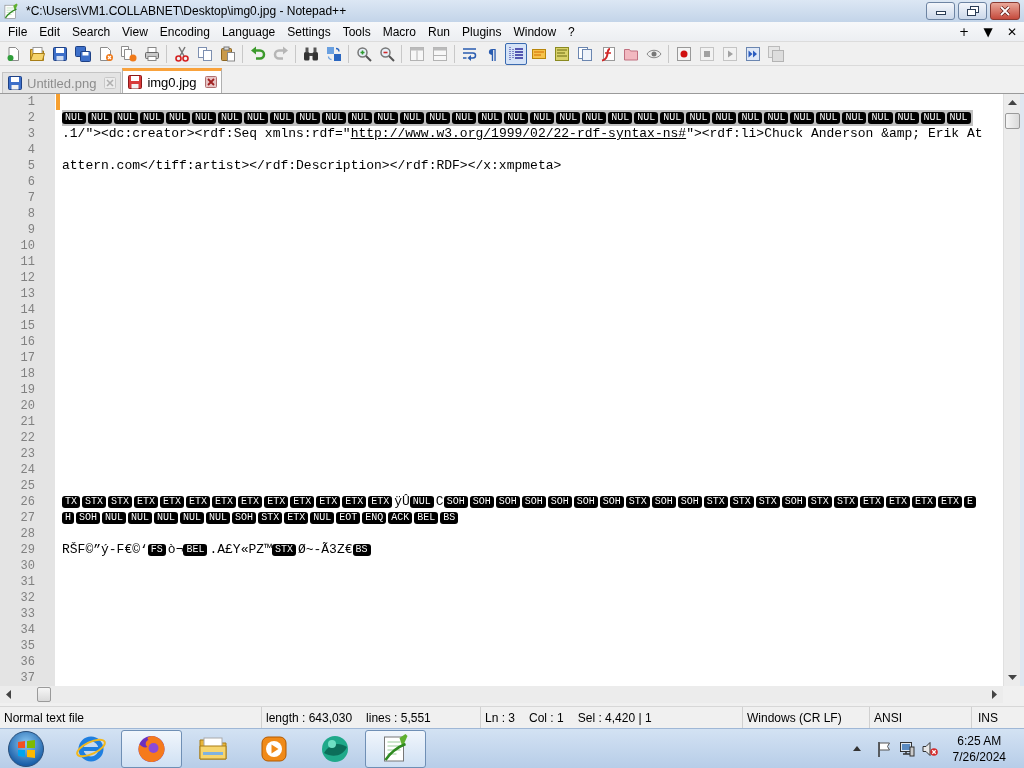  What do you see at coordinates (27, 262) in the screenshot?
I see `line-number: 11` at bounding box center [27, 262].